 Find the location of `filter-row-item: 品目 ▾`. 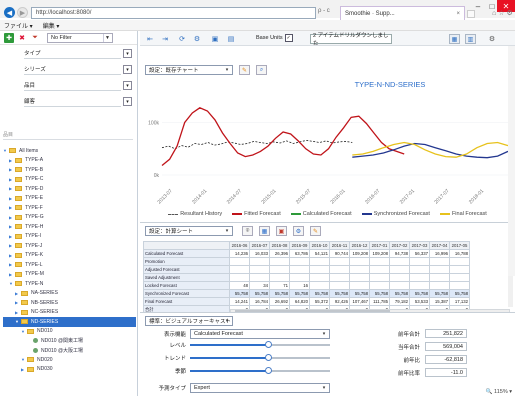

filter-row-item: 品目 ▾ is located at coordinates (68, 85).